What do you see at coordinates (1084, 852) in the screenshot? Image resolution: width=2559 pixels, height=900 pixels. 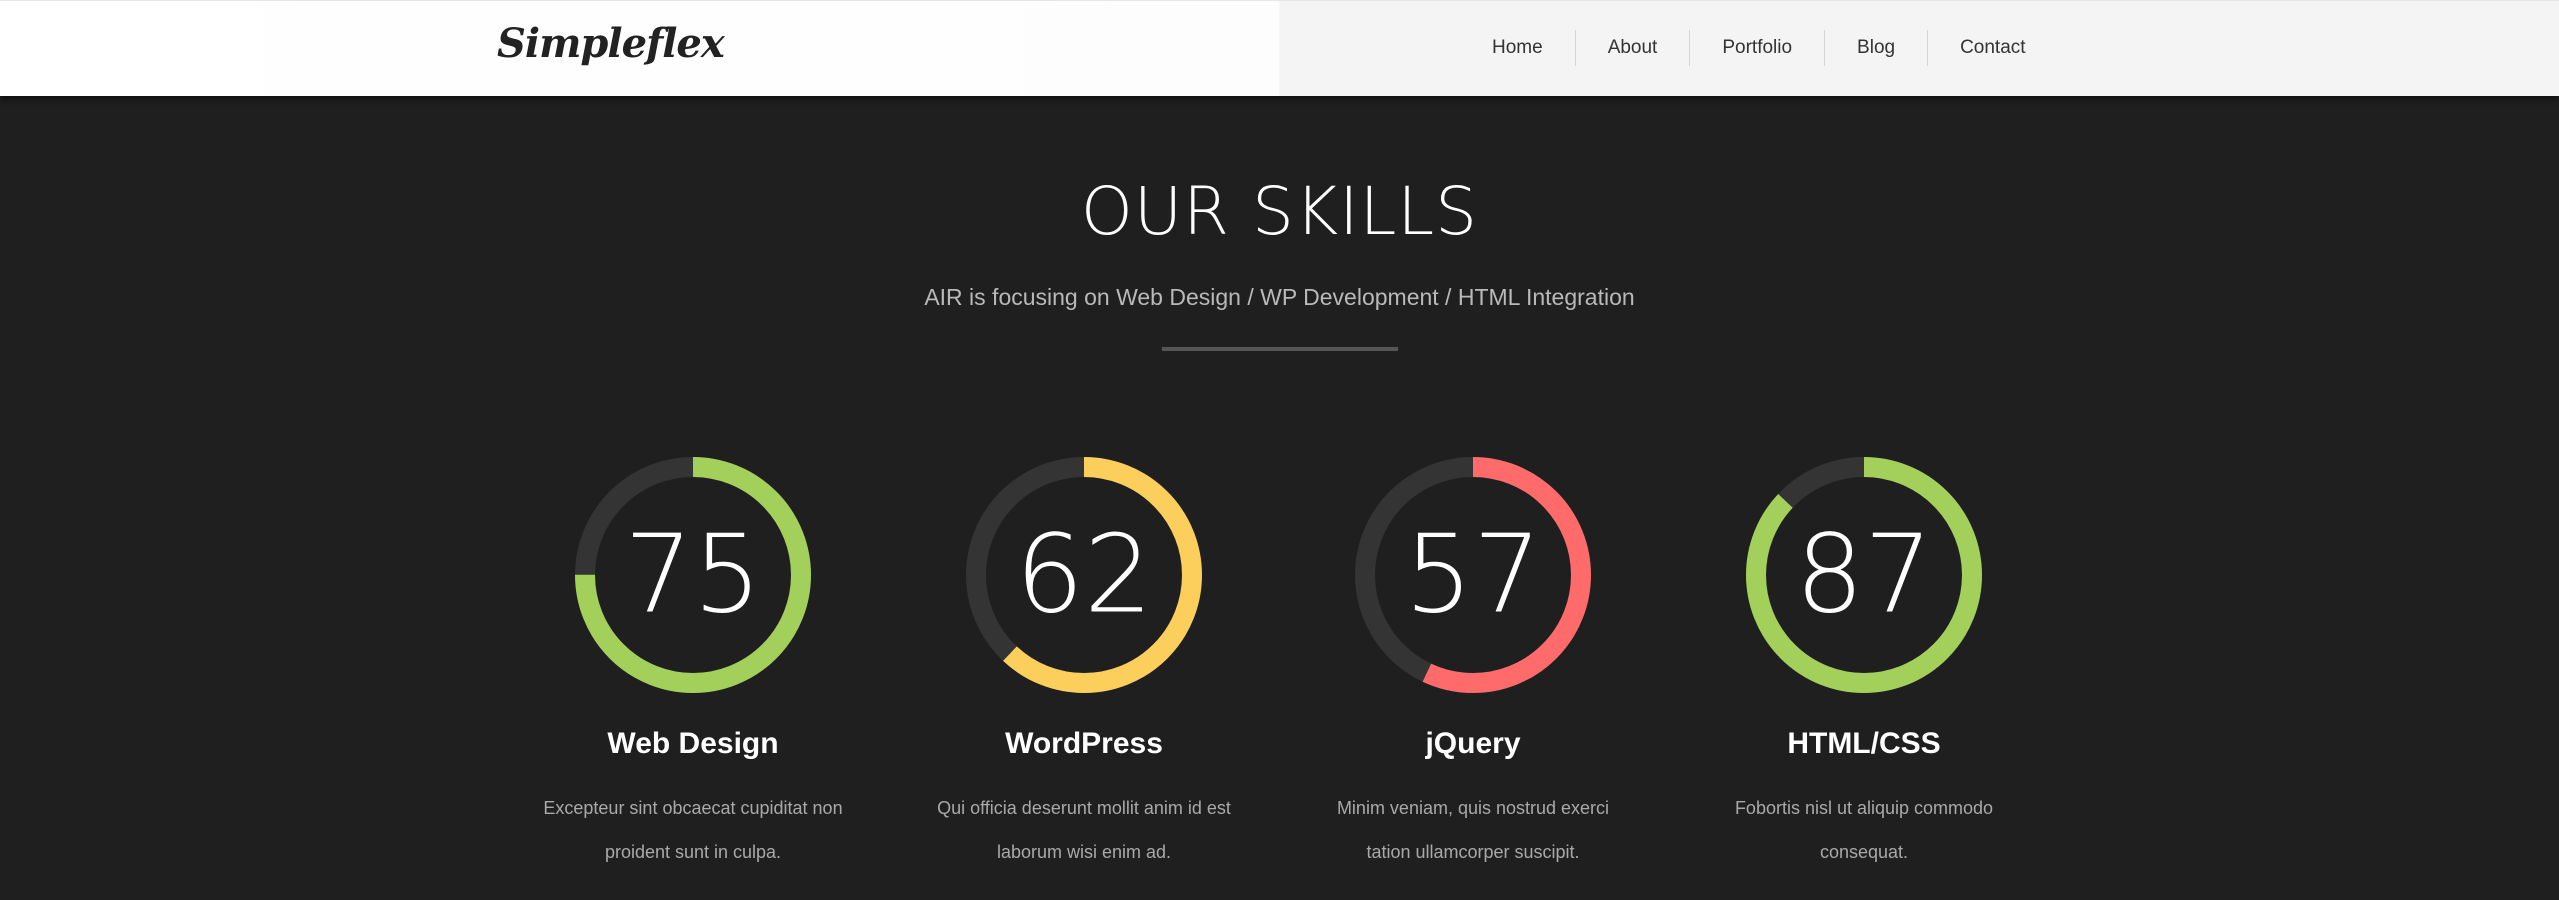 I see `skill-description-line: laborum wisi enim ad.` at bounding box center [1084, 852].